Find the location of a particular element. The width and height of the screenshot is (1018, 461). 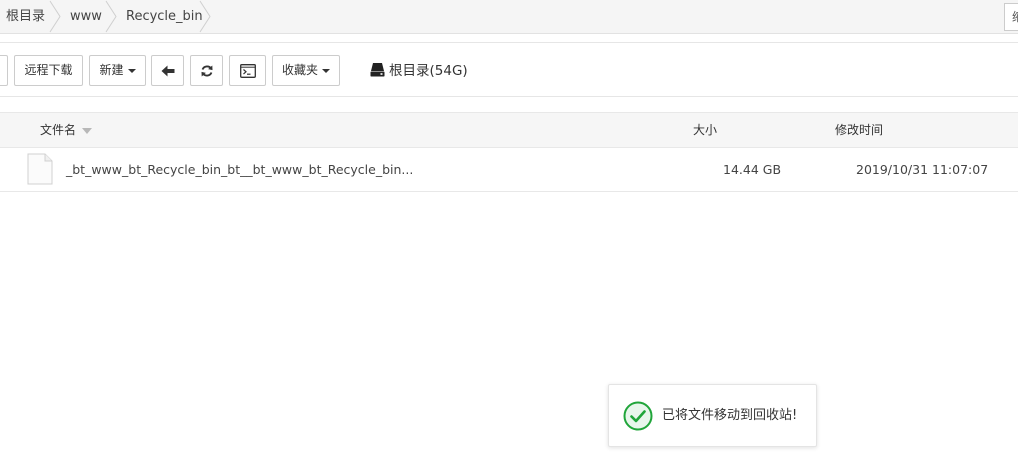

column-name-header: 文件名 is located at coordinates (66, 130).